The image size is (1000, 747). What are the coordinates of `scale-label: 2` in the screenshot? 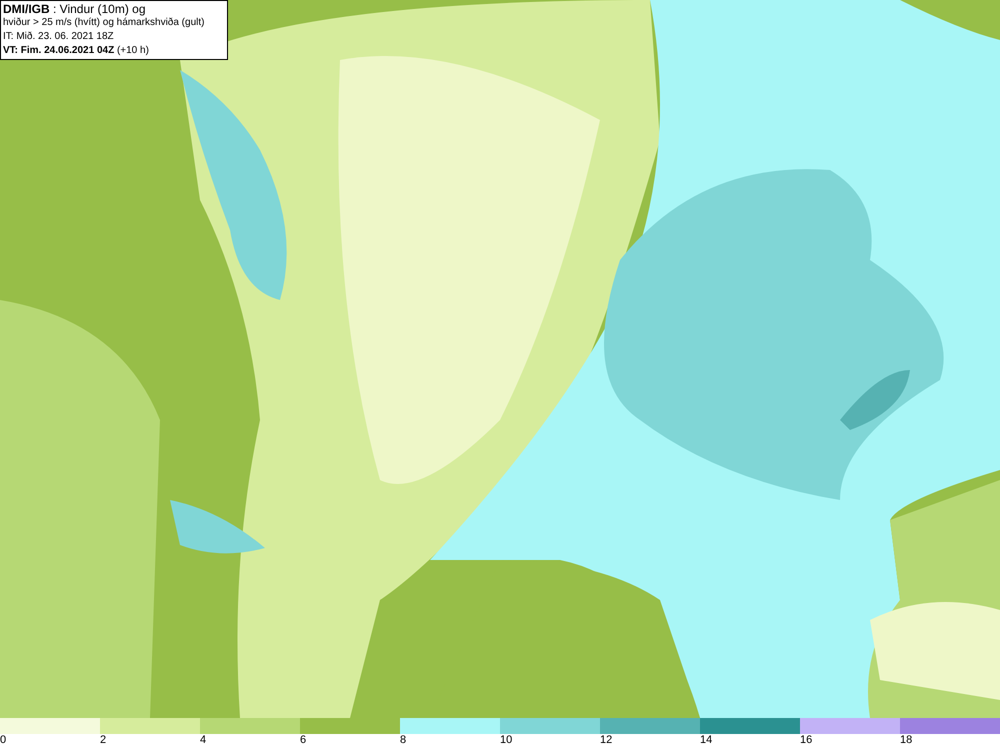 It's located at (103, 740).